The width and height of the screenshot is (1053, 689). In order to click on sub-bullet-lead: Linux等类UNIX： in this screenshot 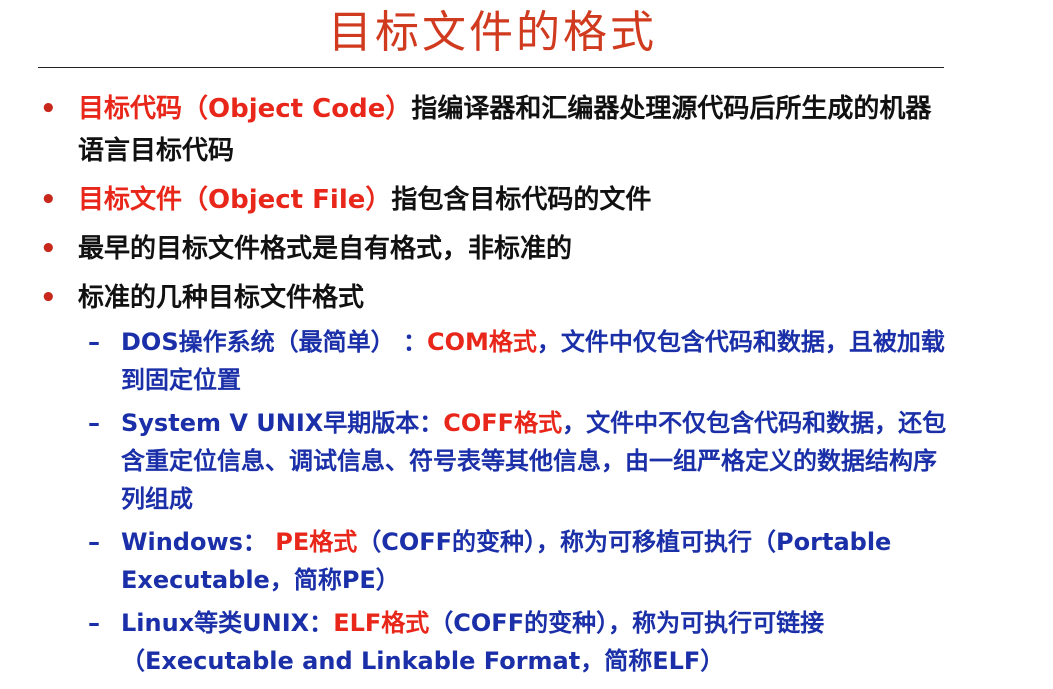, I will do `click(227, 623)`.